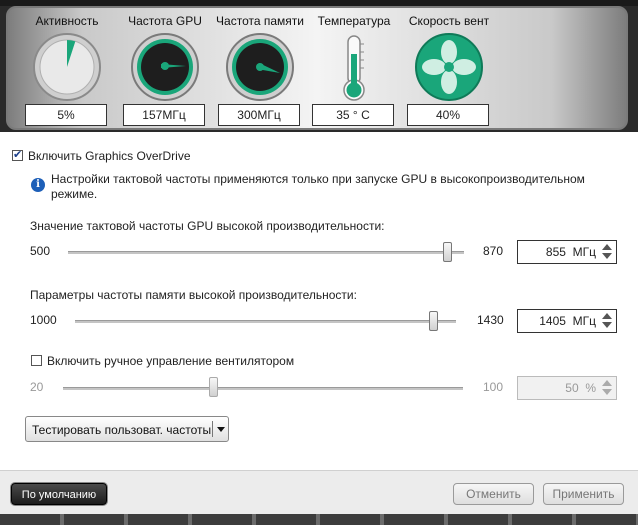 Image resolution: width=638 pixels, height=525 pixels. I want to click on gpu-clock-slider-thumb, so click(448, 252).